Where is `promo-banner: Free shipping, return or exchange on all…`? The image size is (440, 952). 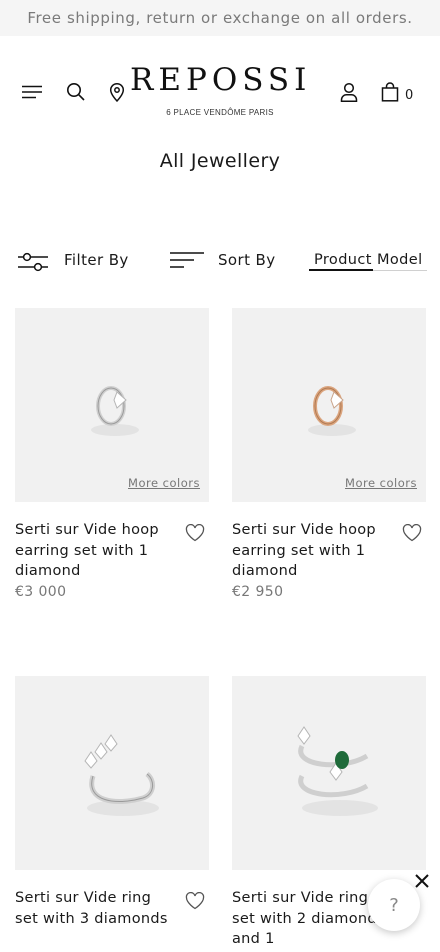 promo-banner: Free shipping, return or exchange on all… is located at coordinates (220, 18).